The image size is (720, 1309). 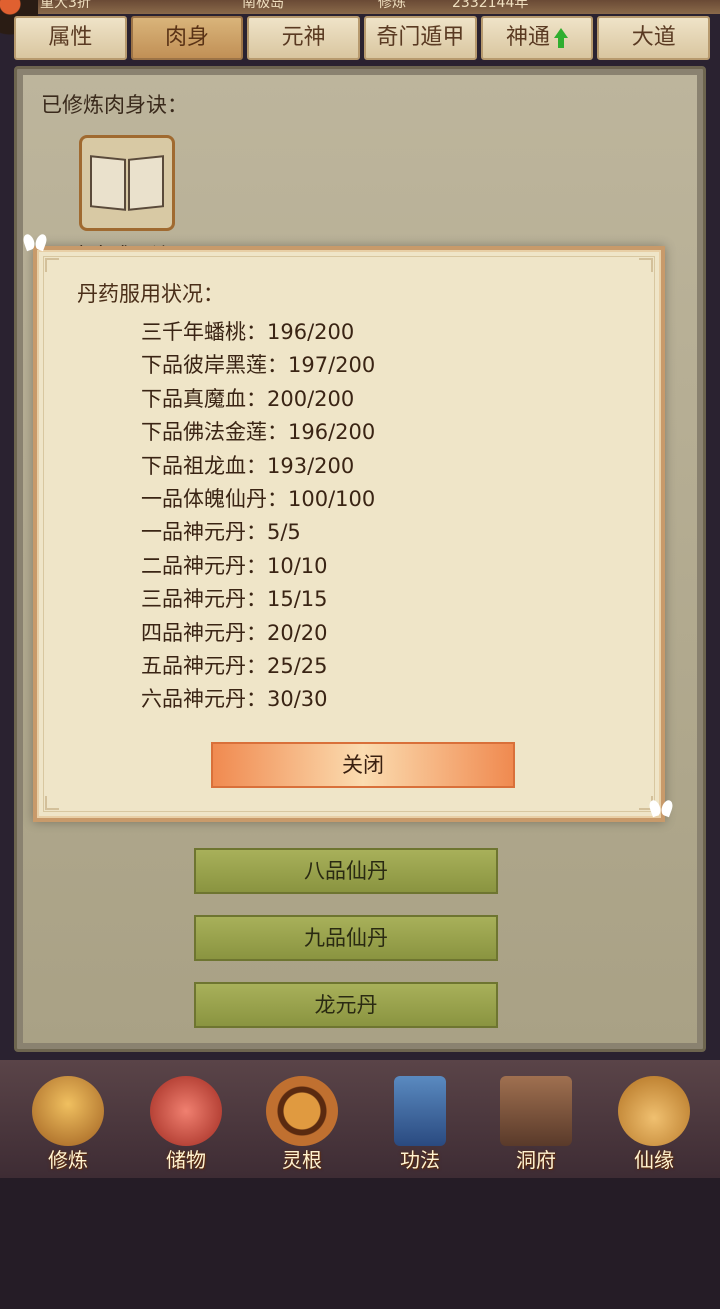 I want to click on tab-attributes: 属性, so click(x=70, y=38).